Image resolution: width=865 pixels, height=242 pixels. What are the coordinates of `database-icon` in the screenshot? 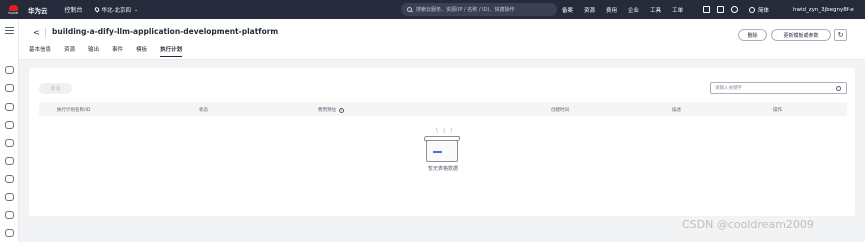 It's located at (9, 125).